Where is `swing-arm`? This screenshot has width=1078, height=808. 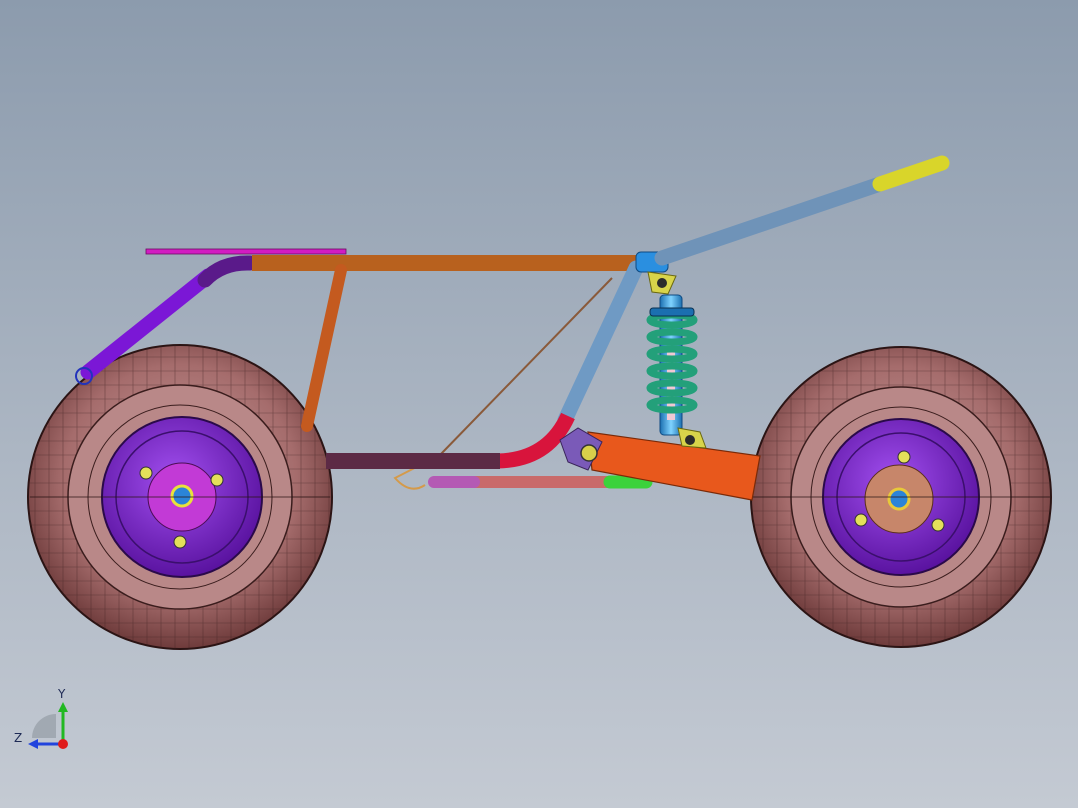 swing-arm is located at coordinates (660, 464).